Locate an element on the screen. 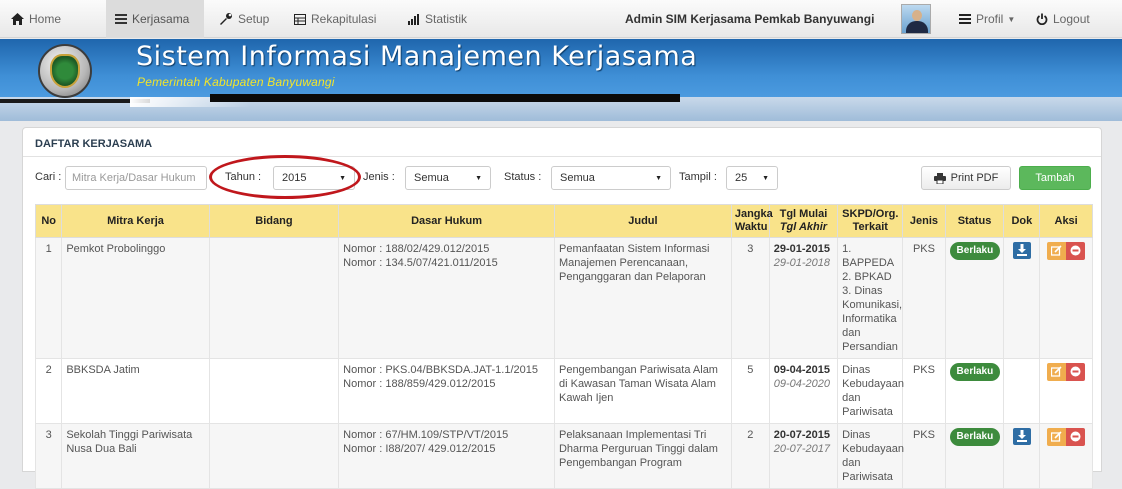 This screenshot has width=1122, height=489. col-jenis: Jenis is located at coordinates (924, 221).